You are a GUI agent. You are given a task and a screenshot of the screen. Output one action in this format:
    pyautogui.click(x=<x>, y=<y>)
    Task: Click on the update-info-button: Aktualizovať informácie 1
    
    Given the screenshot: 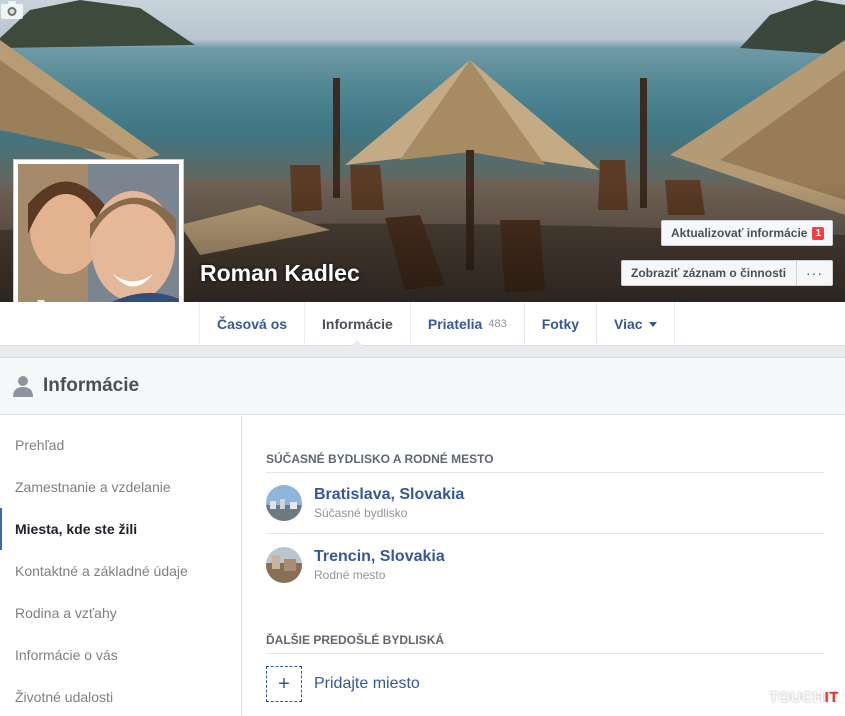 What is the action you would take?
    pyautogui.click(x=747, y=233)
    